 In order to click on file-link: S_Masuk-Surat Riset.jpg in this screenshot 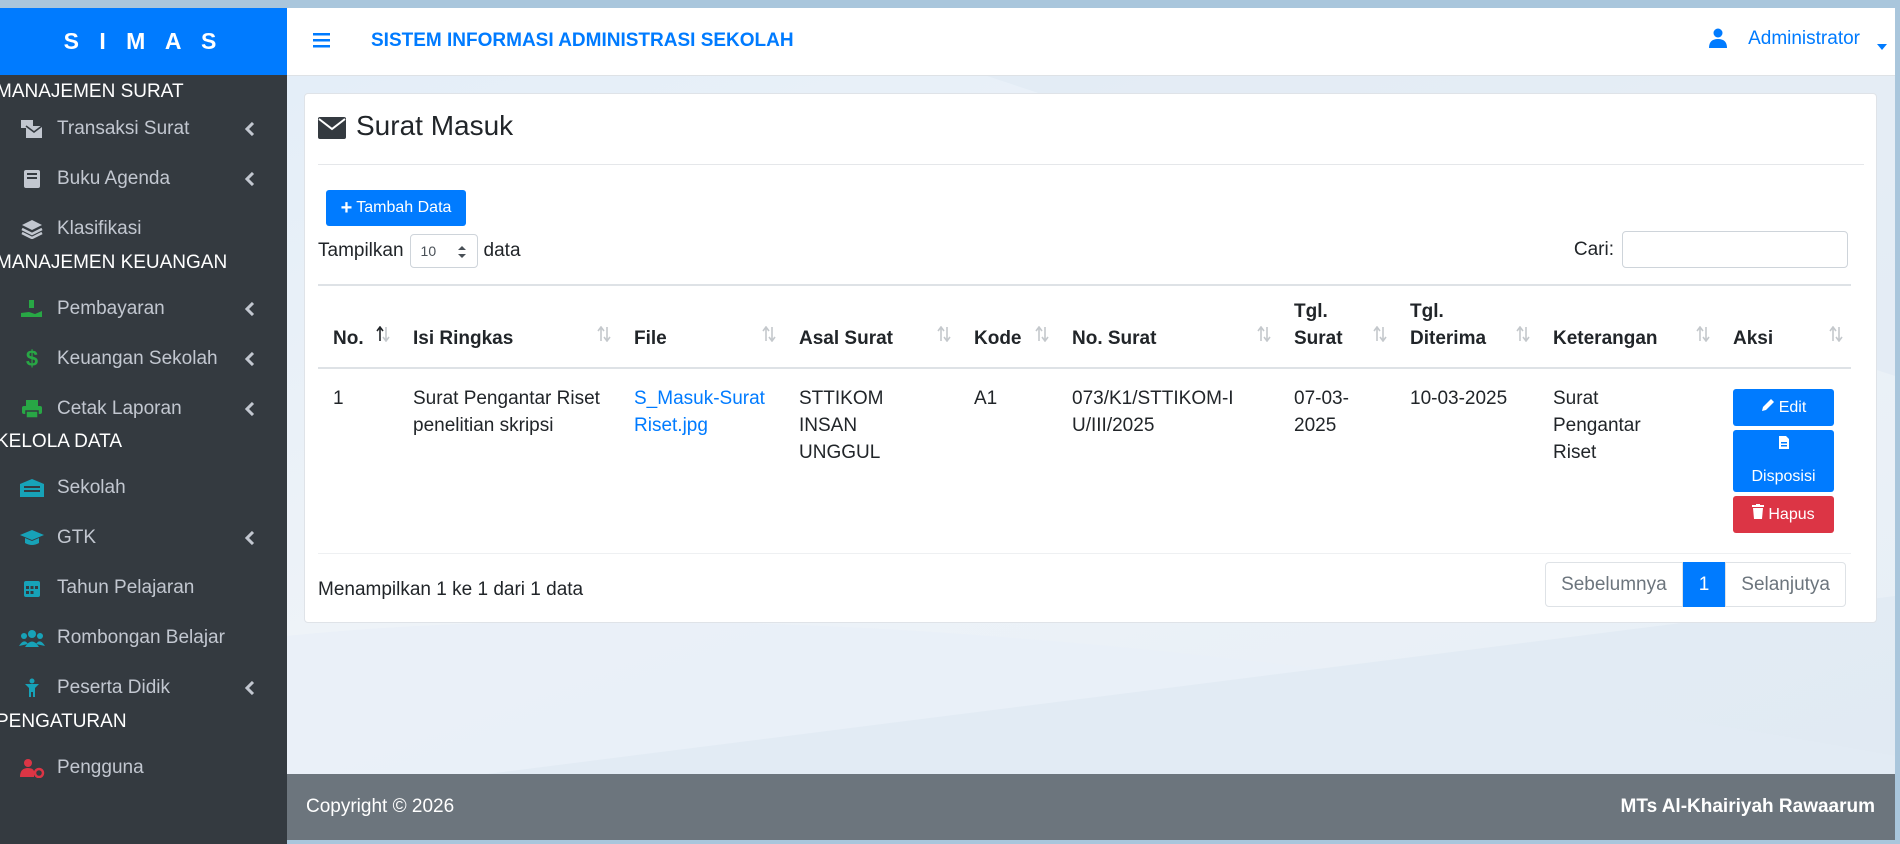, I will do `click(699, 412)`.